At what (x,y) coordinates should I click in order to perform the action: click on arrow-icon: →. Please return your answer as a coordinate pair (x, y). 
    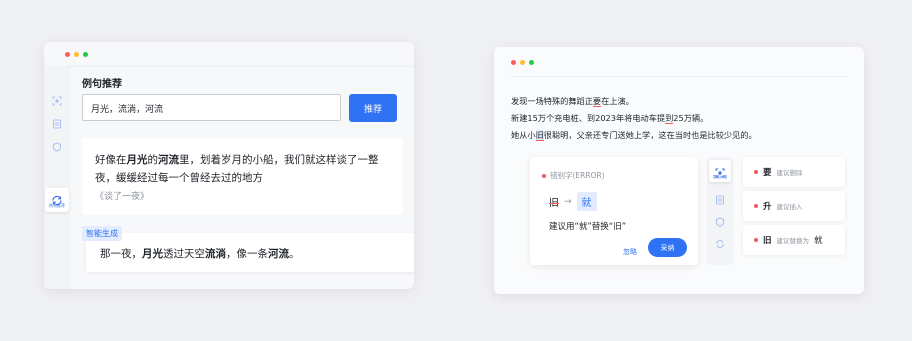
    Looking at the image, I should click on (568, 201).